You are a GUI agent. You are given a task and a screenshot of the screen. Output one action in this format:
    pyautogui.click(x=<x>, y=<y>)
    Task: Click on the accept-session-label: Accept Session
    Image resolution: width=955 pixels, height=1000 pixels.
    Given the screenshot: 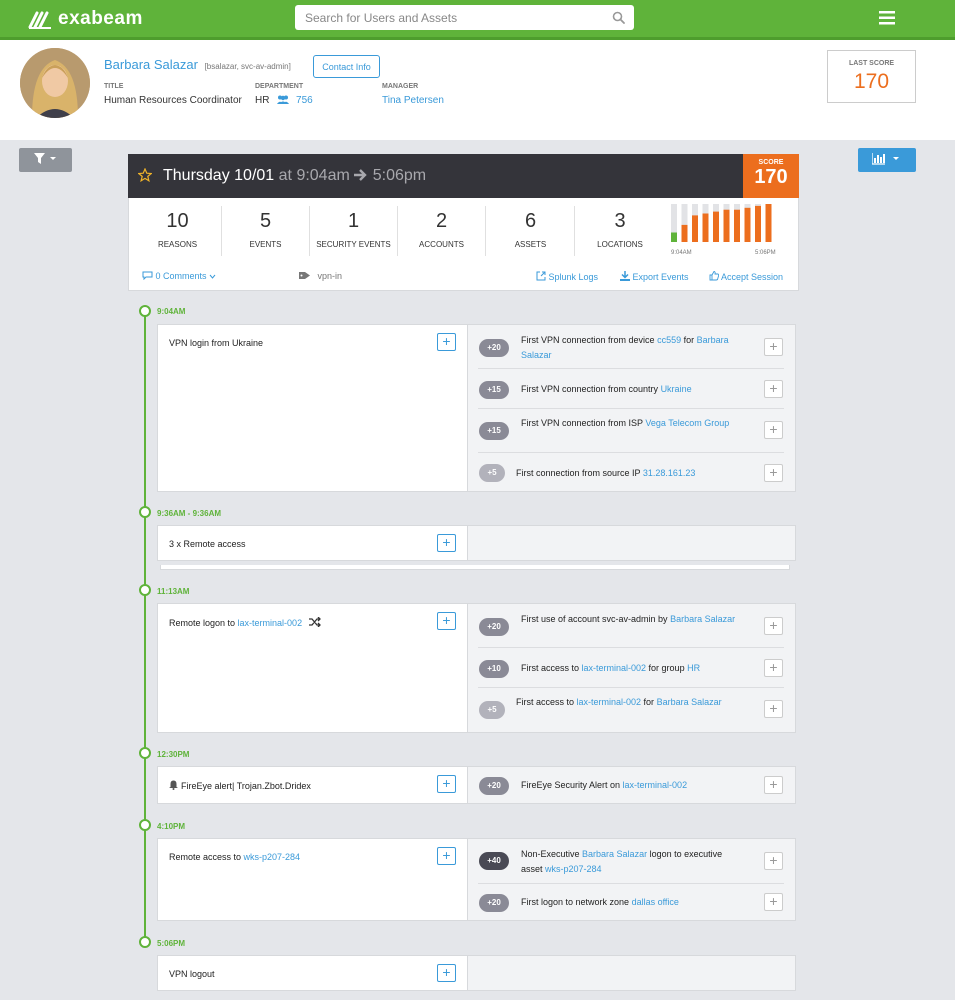 What is the action you would take?
    pyautogui.click(x=752, y=277)
    